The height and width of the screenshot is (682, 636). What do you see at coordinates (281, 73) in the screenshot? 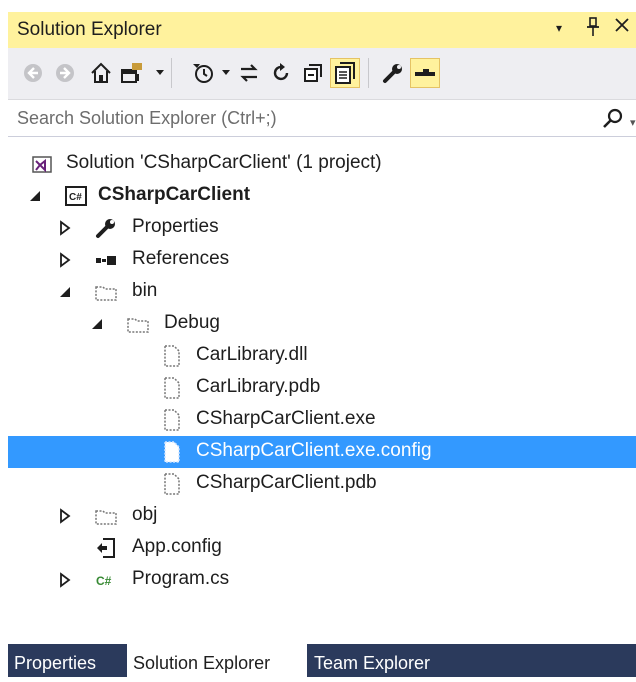
I see `refresh-icon` at bounding box center [281, 73].